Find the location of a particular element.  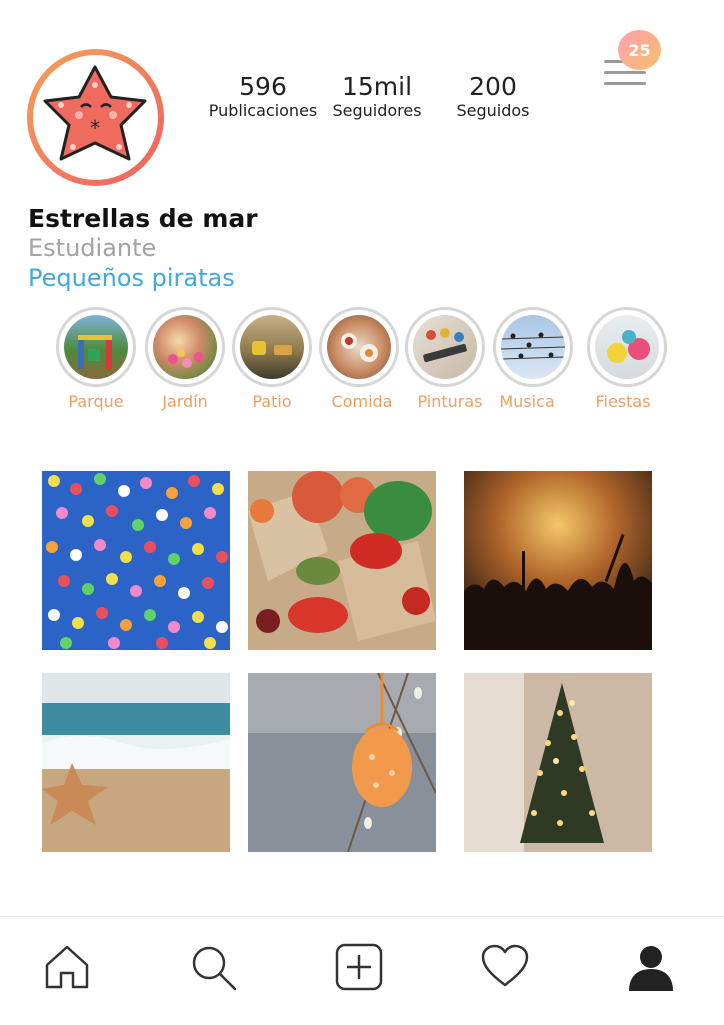

highlight-label-musica: Musica is located at coordinates (527, 401).